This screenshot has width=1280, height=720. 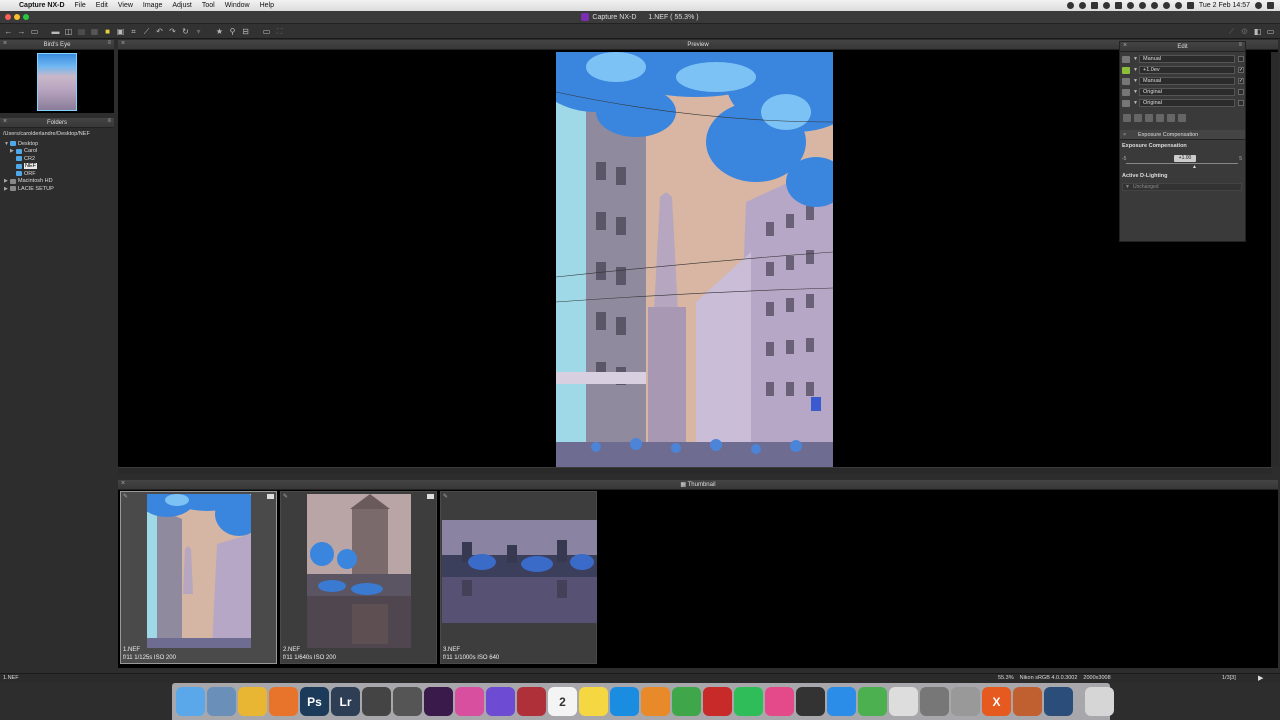 I want to click on minimize-window-button, so click(x=17, y=17).